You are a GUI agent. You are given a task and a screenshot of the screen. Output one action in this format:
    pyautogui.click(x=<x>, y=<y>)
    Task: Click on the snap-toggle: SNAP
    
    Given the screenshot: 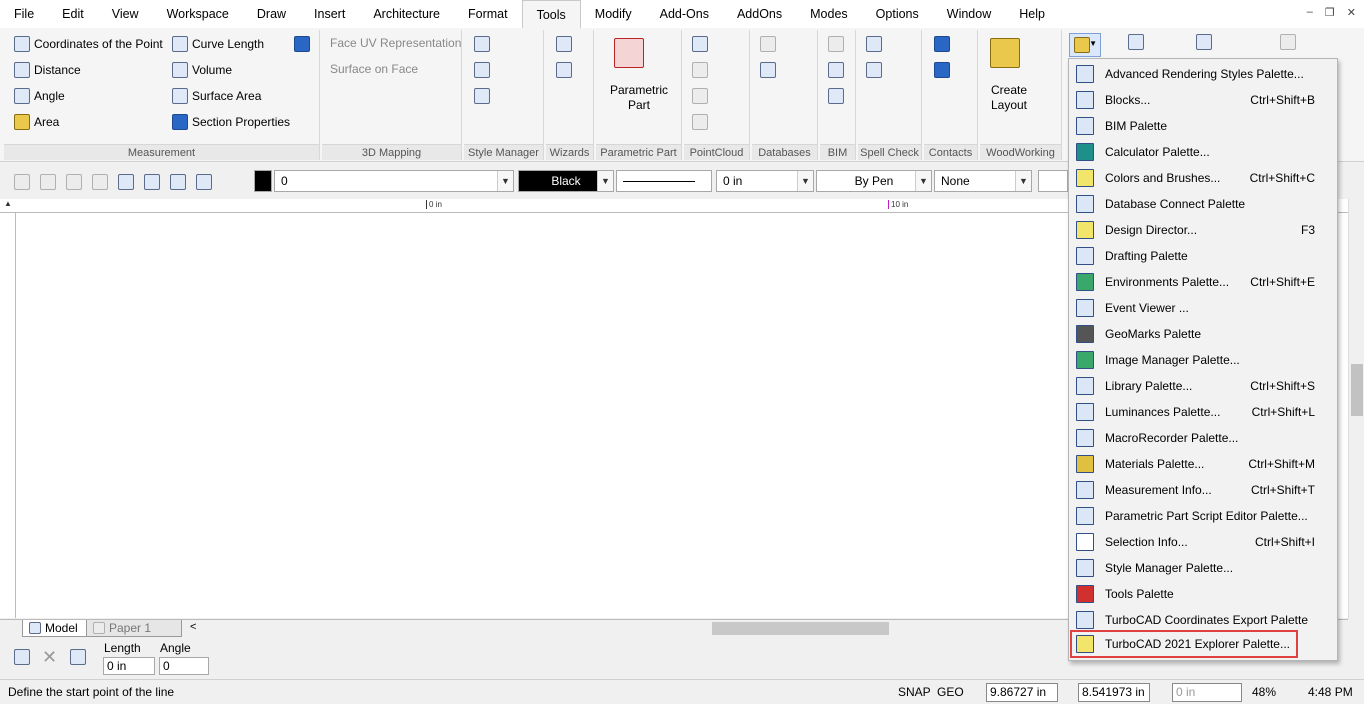 What is the action you would take?
    pyautogui.click(x=914, y=692)
    